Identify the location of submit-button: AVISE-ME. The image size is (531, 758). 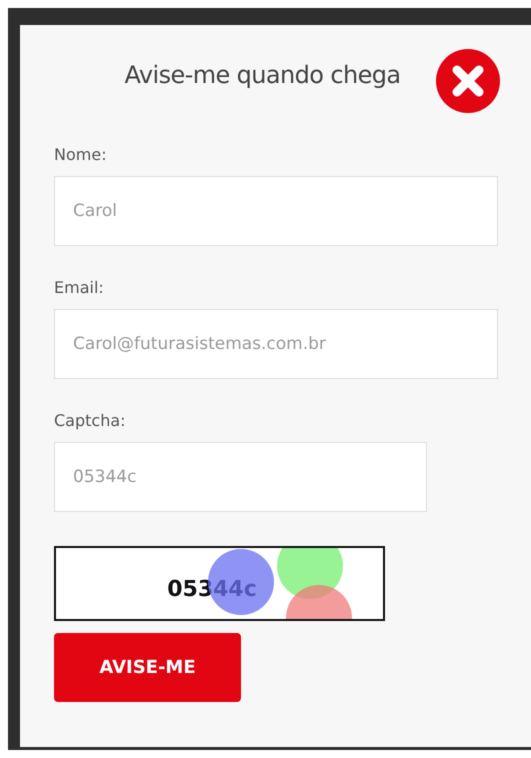
(147, 667).